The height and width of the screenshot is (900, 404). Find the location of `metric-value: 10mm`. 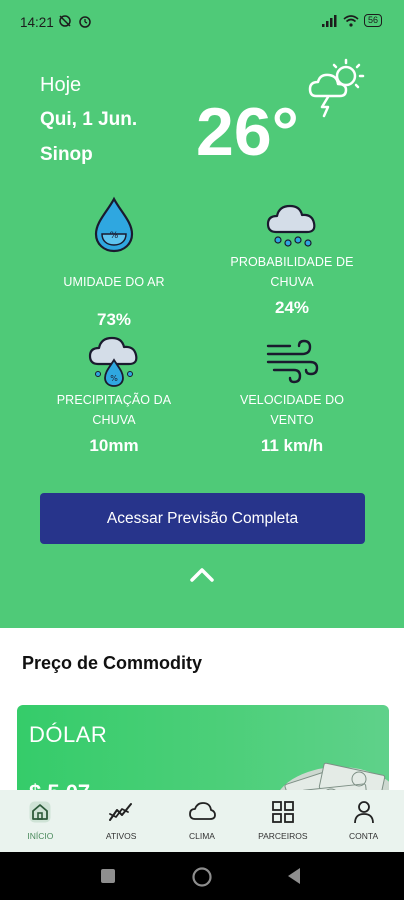

metric-value: 10mm is located at coordinates (114, 445).